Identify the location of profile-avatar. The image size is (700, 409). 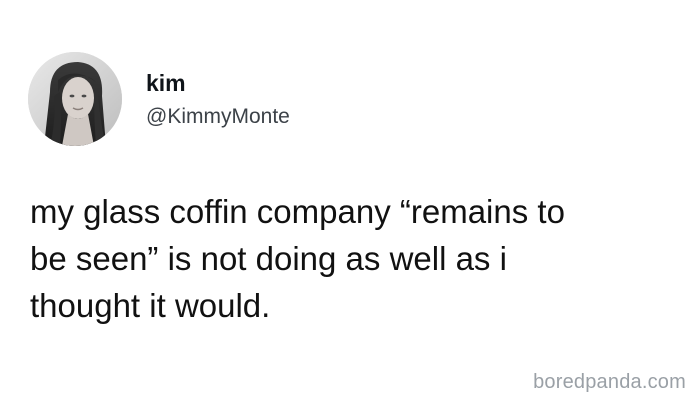
(75, 99).